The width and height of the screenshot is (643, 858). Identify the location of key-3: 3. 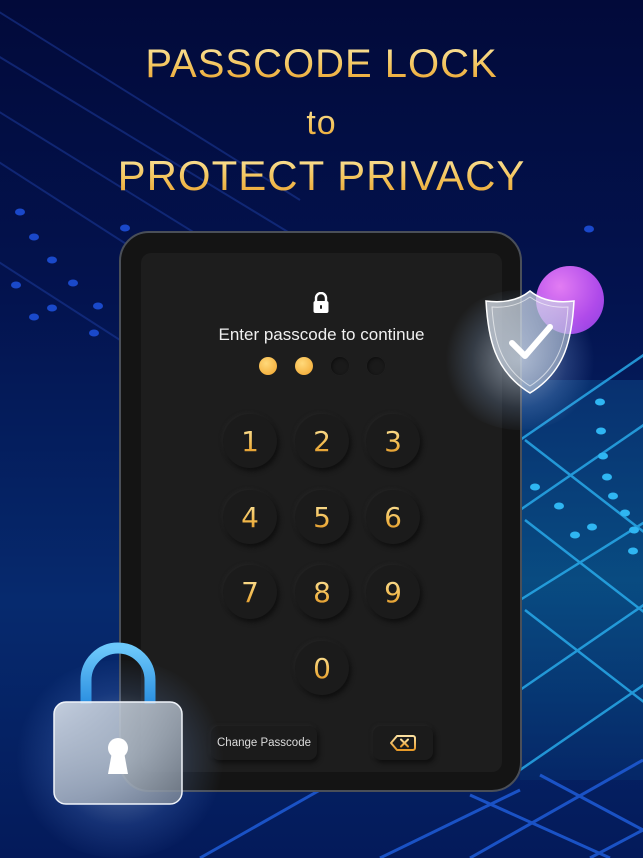
(393, 441).